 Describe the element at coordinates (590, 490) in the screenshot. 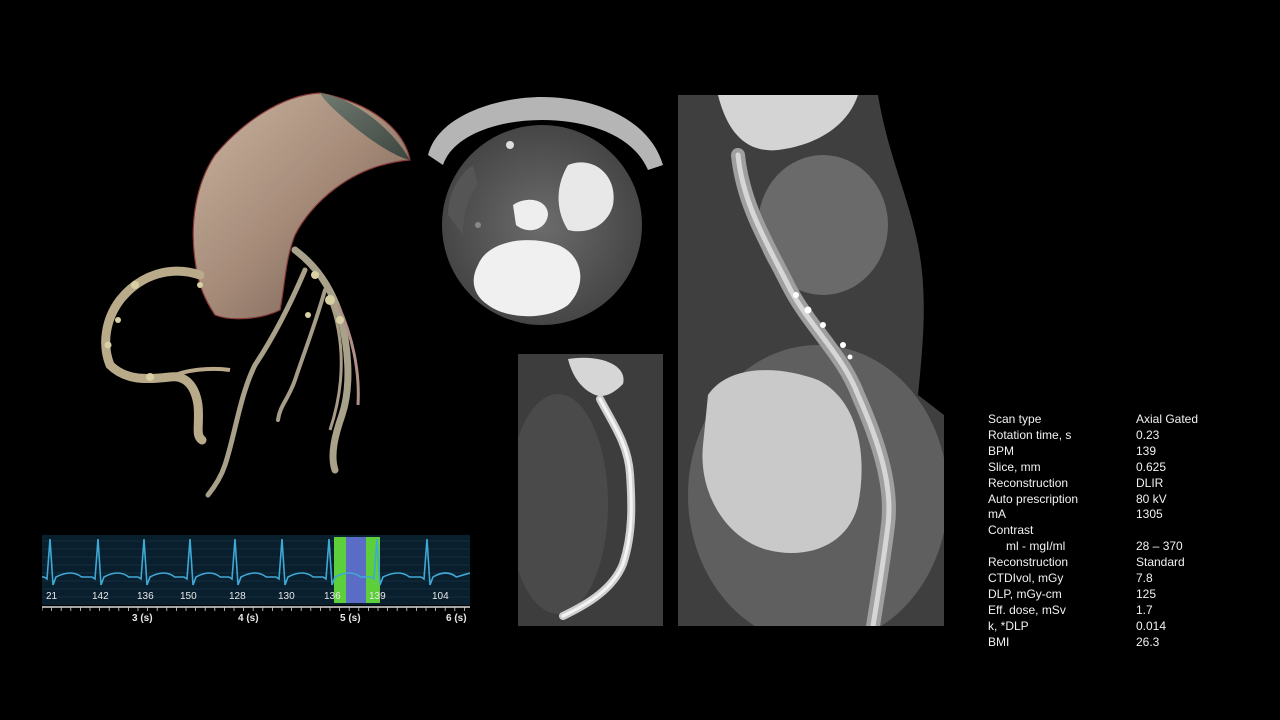

I see `curved-mpr-vessel-small` at that location.